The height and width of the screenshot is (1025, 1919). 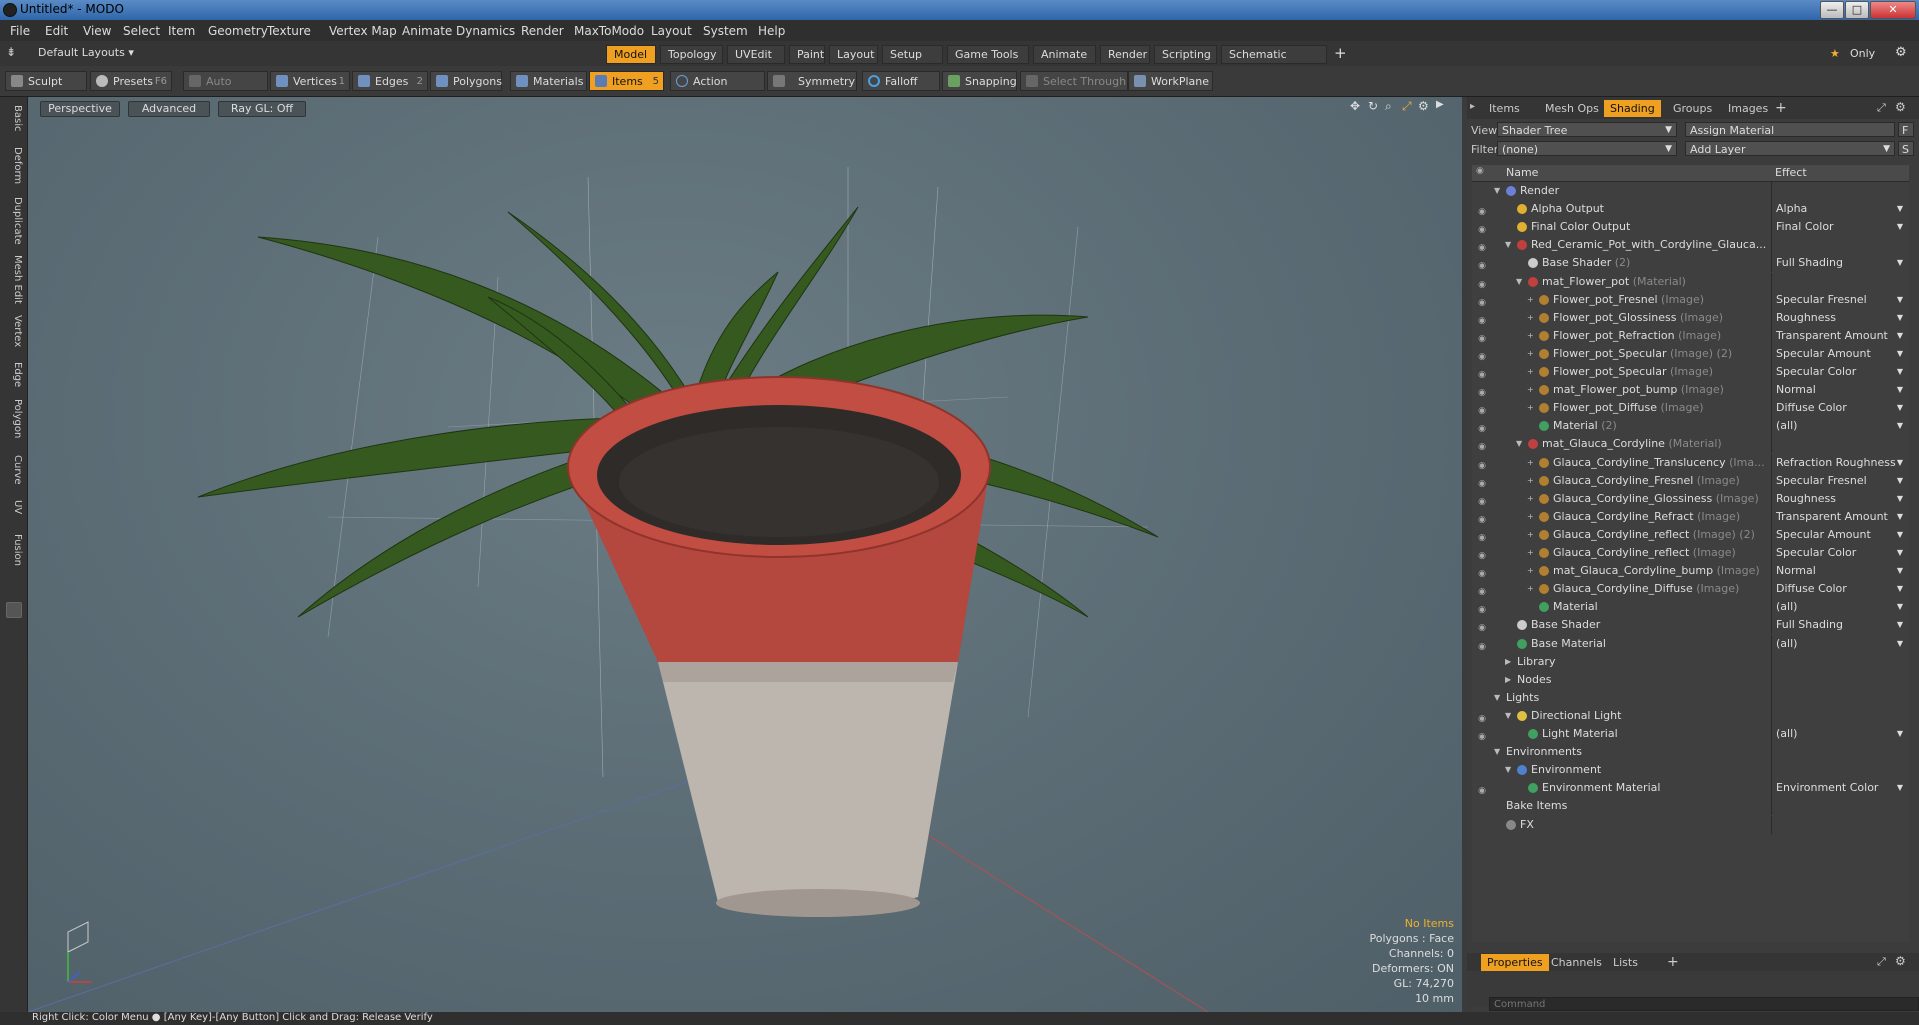 What do you see at coordinates (141, 31) in the screenshot?
I see `menu-select: Select` at bounding box center [141, 31].